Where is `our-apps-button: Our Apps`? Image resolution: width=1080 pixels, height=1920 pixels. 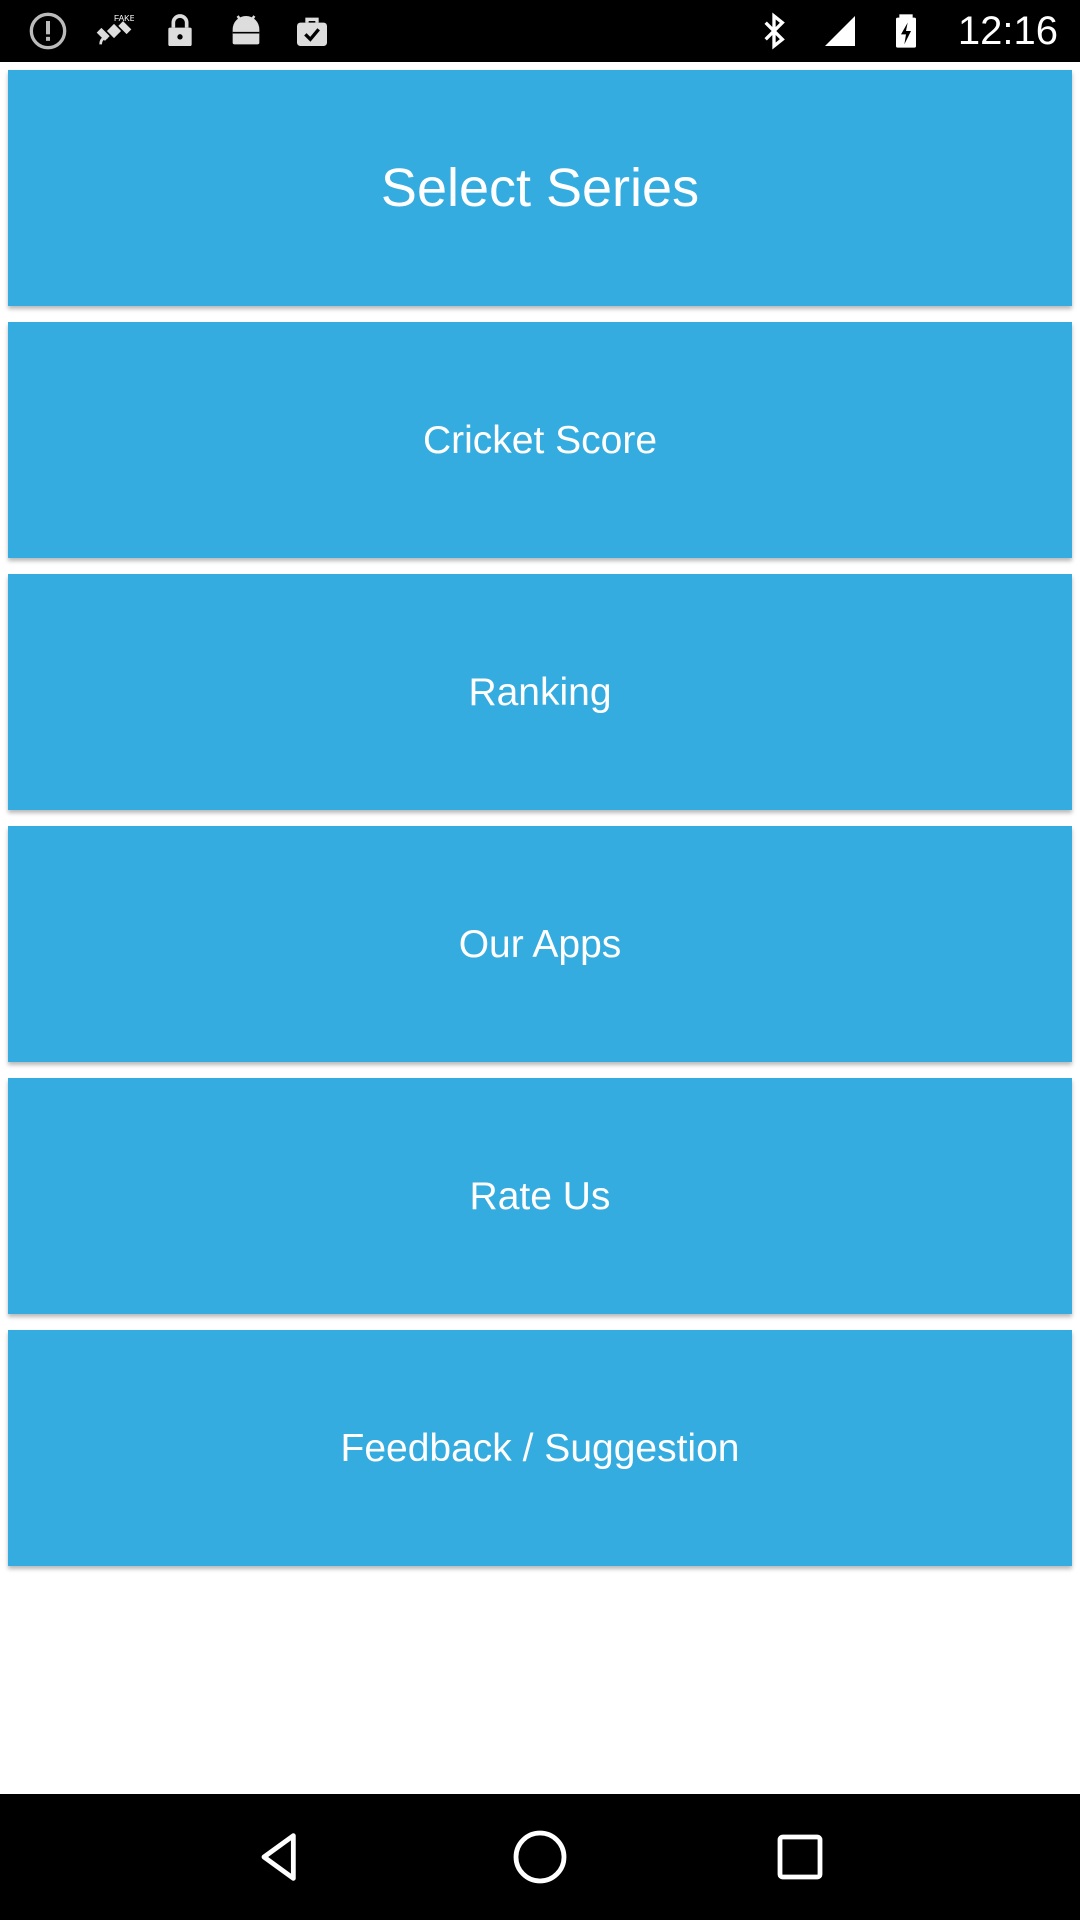
our-apps-button: Our Apps is located at coordinates (540, 944).